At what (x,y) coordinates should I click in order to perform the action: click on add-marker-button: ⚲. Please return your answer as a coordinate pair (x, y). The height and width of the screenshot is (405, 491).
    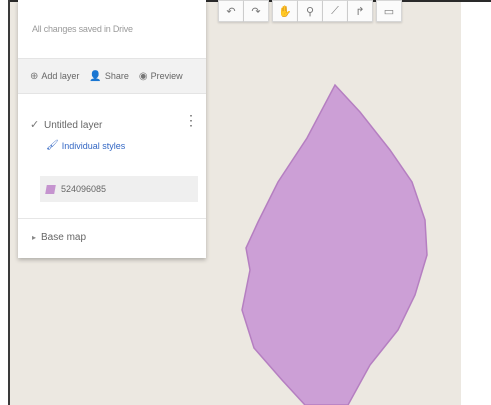
    Looking at the image, I should click on (310, 11).